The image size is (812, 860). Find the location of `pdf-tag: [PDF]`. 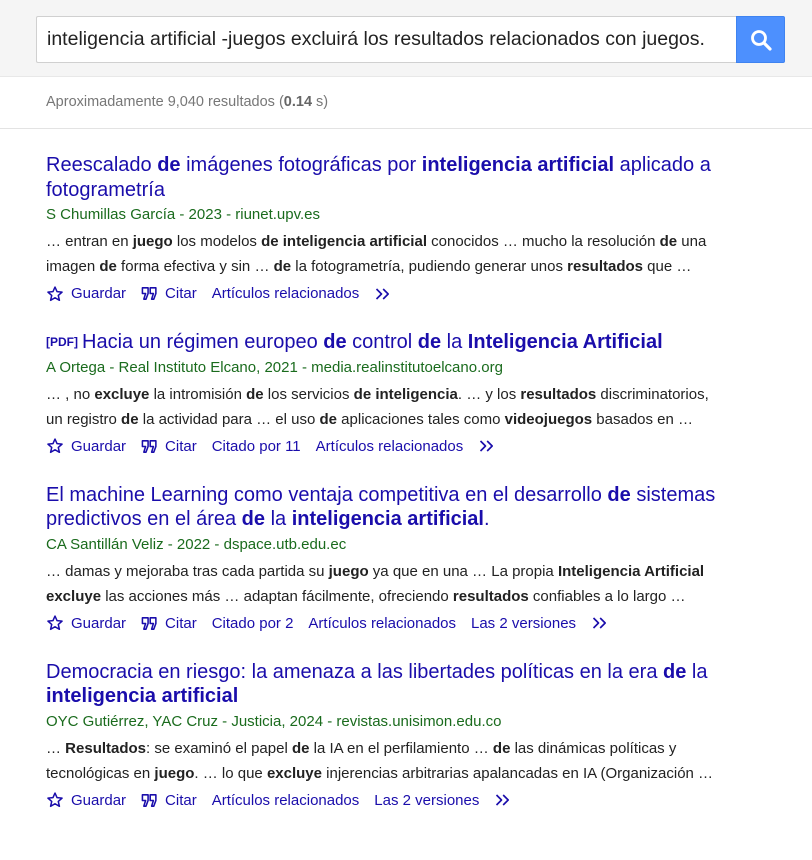

pdf-tag: [PDF] is located at coordinates (62, 342).